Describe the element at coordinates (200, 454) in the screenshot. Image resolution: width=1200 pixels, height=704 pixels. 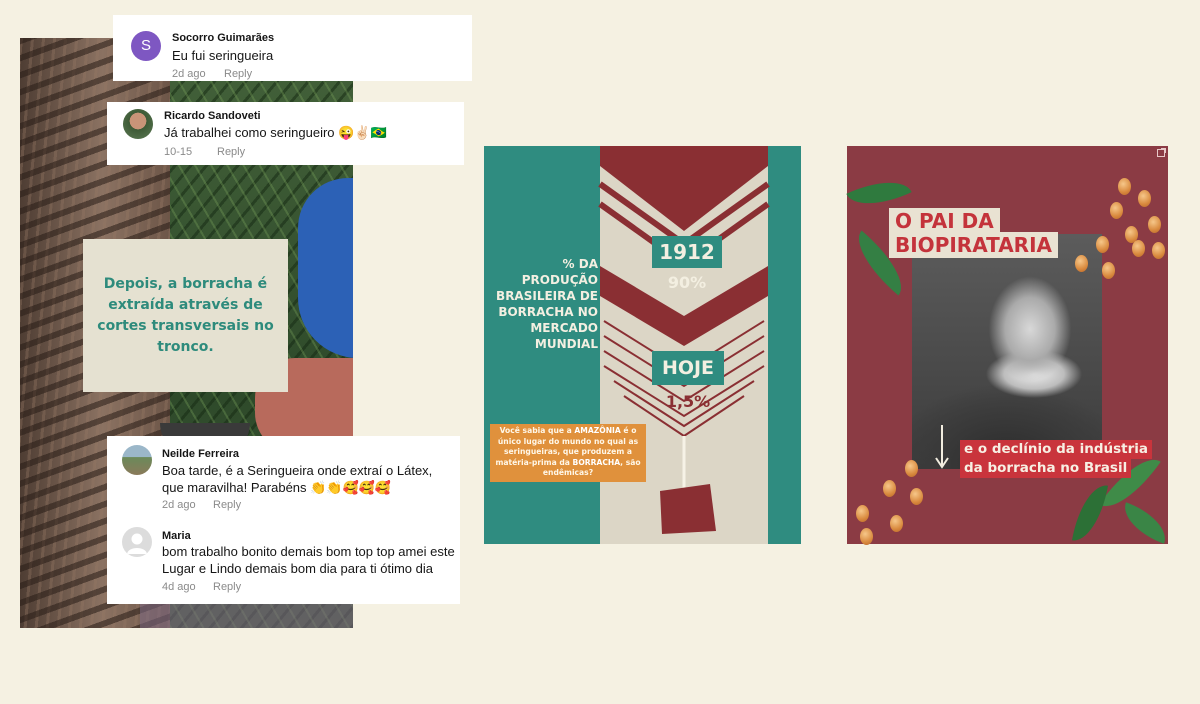
I see `comment-author: Neilde Ferreira` at that location.